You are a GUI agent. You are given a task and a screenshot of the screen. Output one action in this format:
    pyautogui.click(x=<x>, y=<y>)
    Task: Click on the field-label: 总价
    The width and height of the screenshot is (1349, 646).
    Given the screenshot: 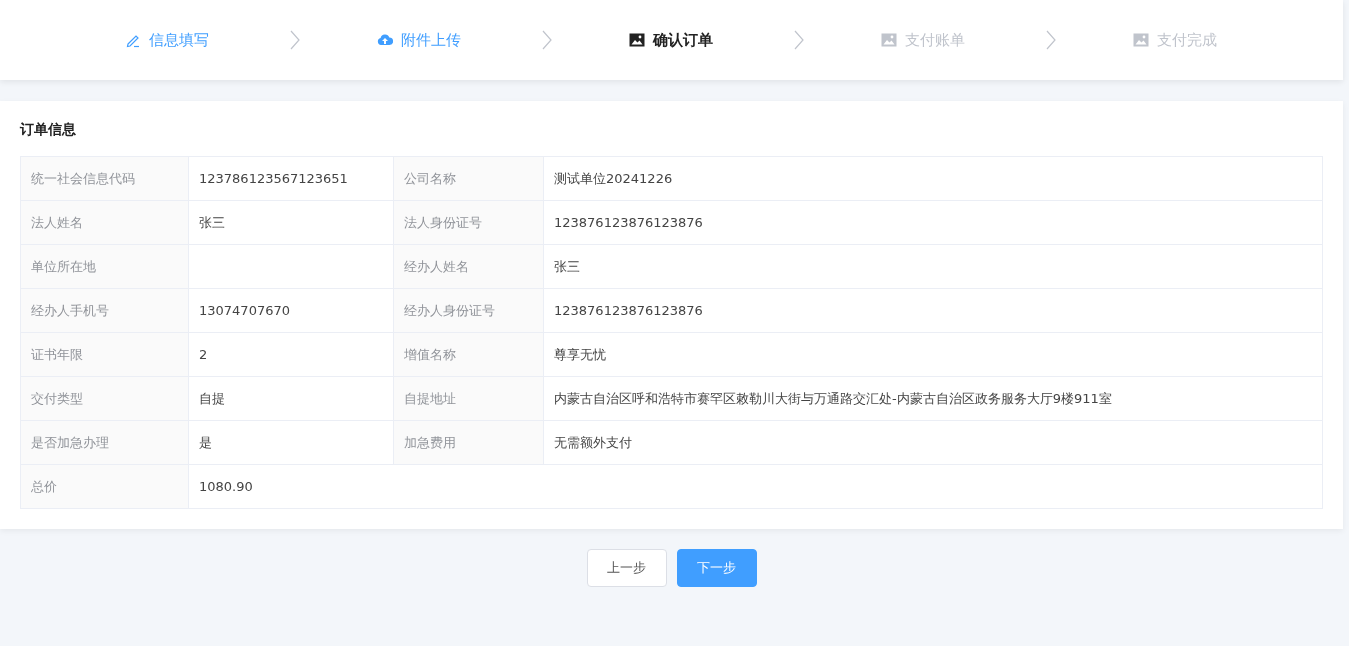 What is the action you would take?
    pyautogui.click(x=104, y=486)
    